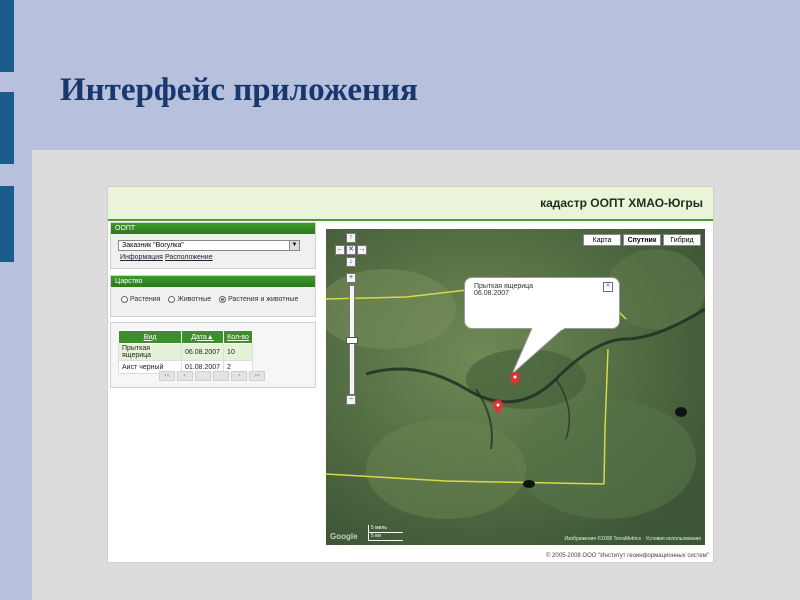  I want to click on maptype-map-button: Карта, so click(602, 240).